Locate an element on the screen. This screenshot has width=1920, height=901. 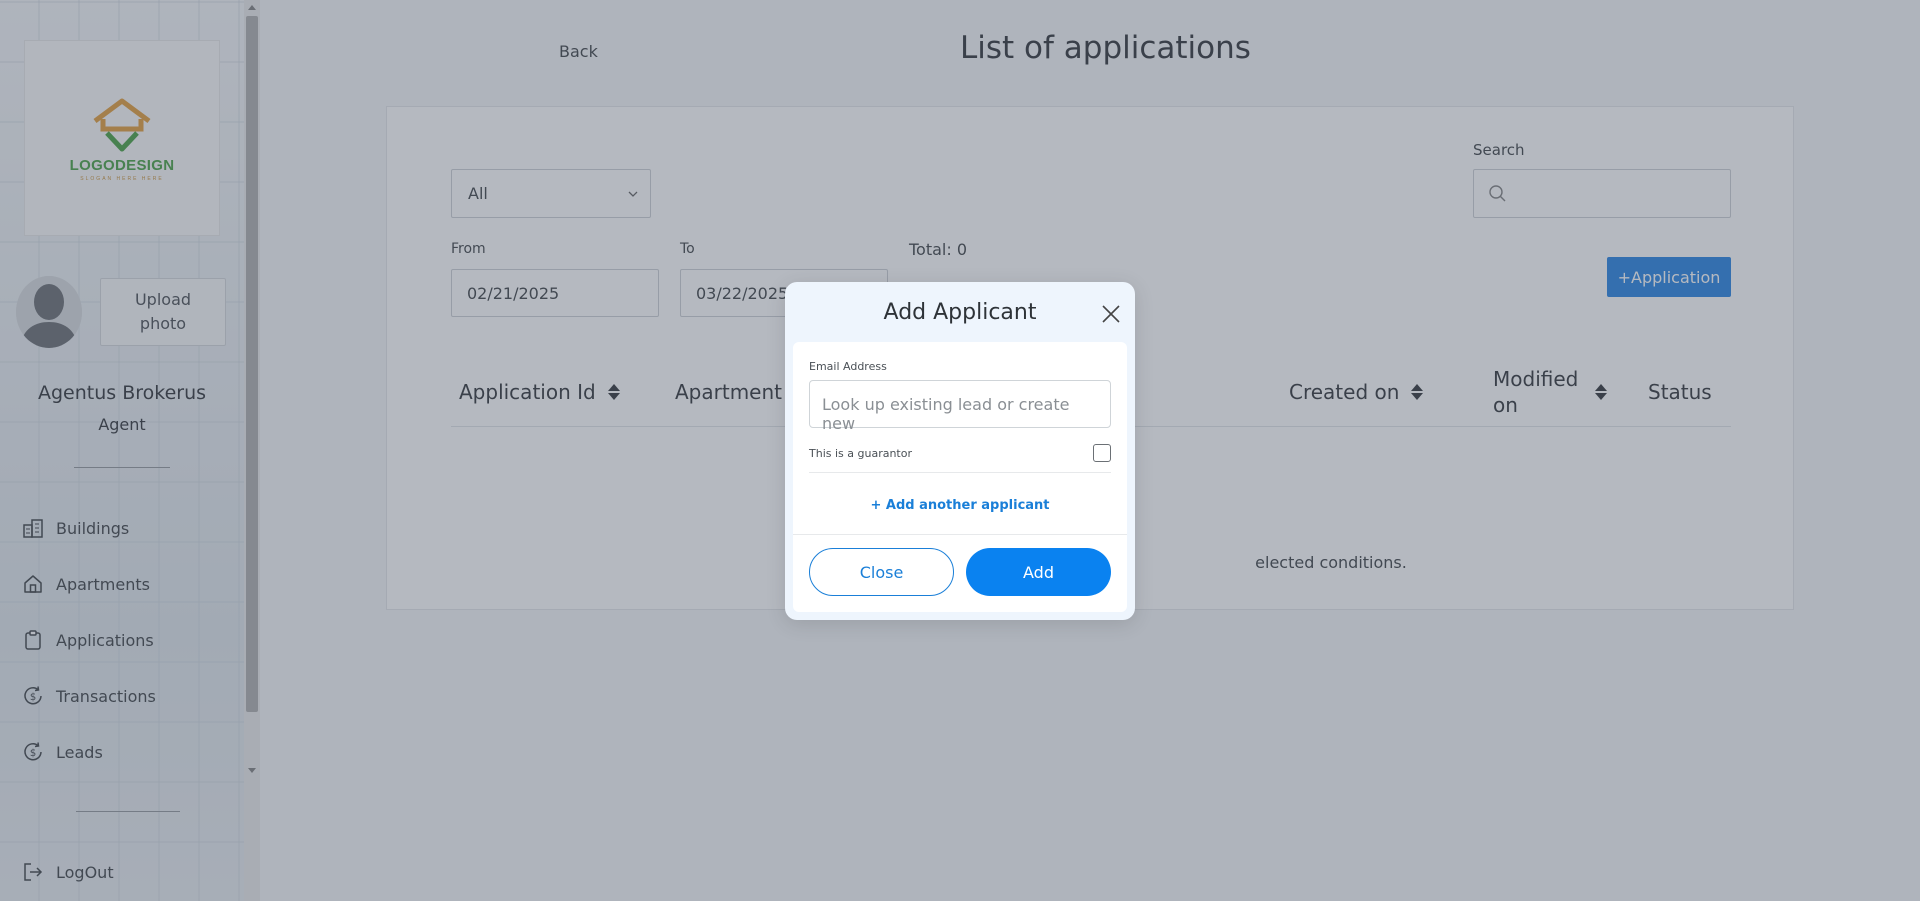
close-icon is located at coordinates (1111, 314).